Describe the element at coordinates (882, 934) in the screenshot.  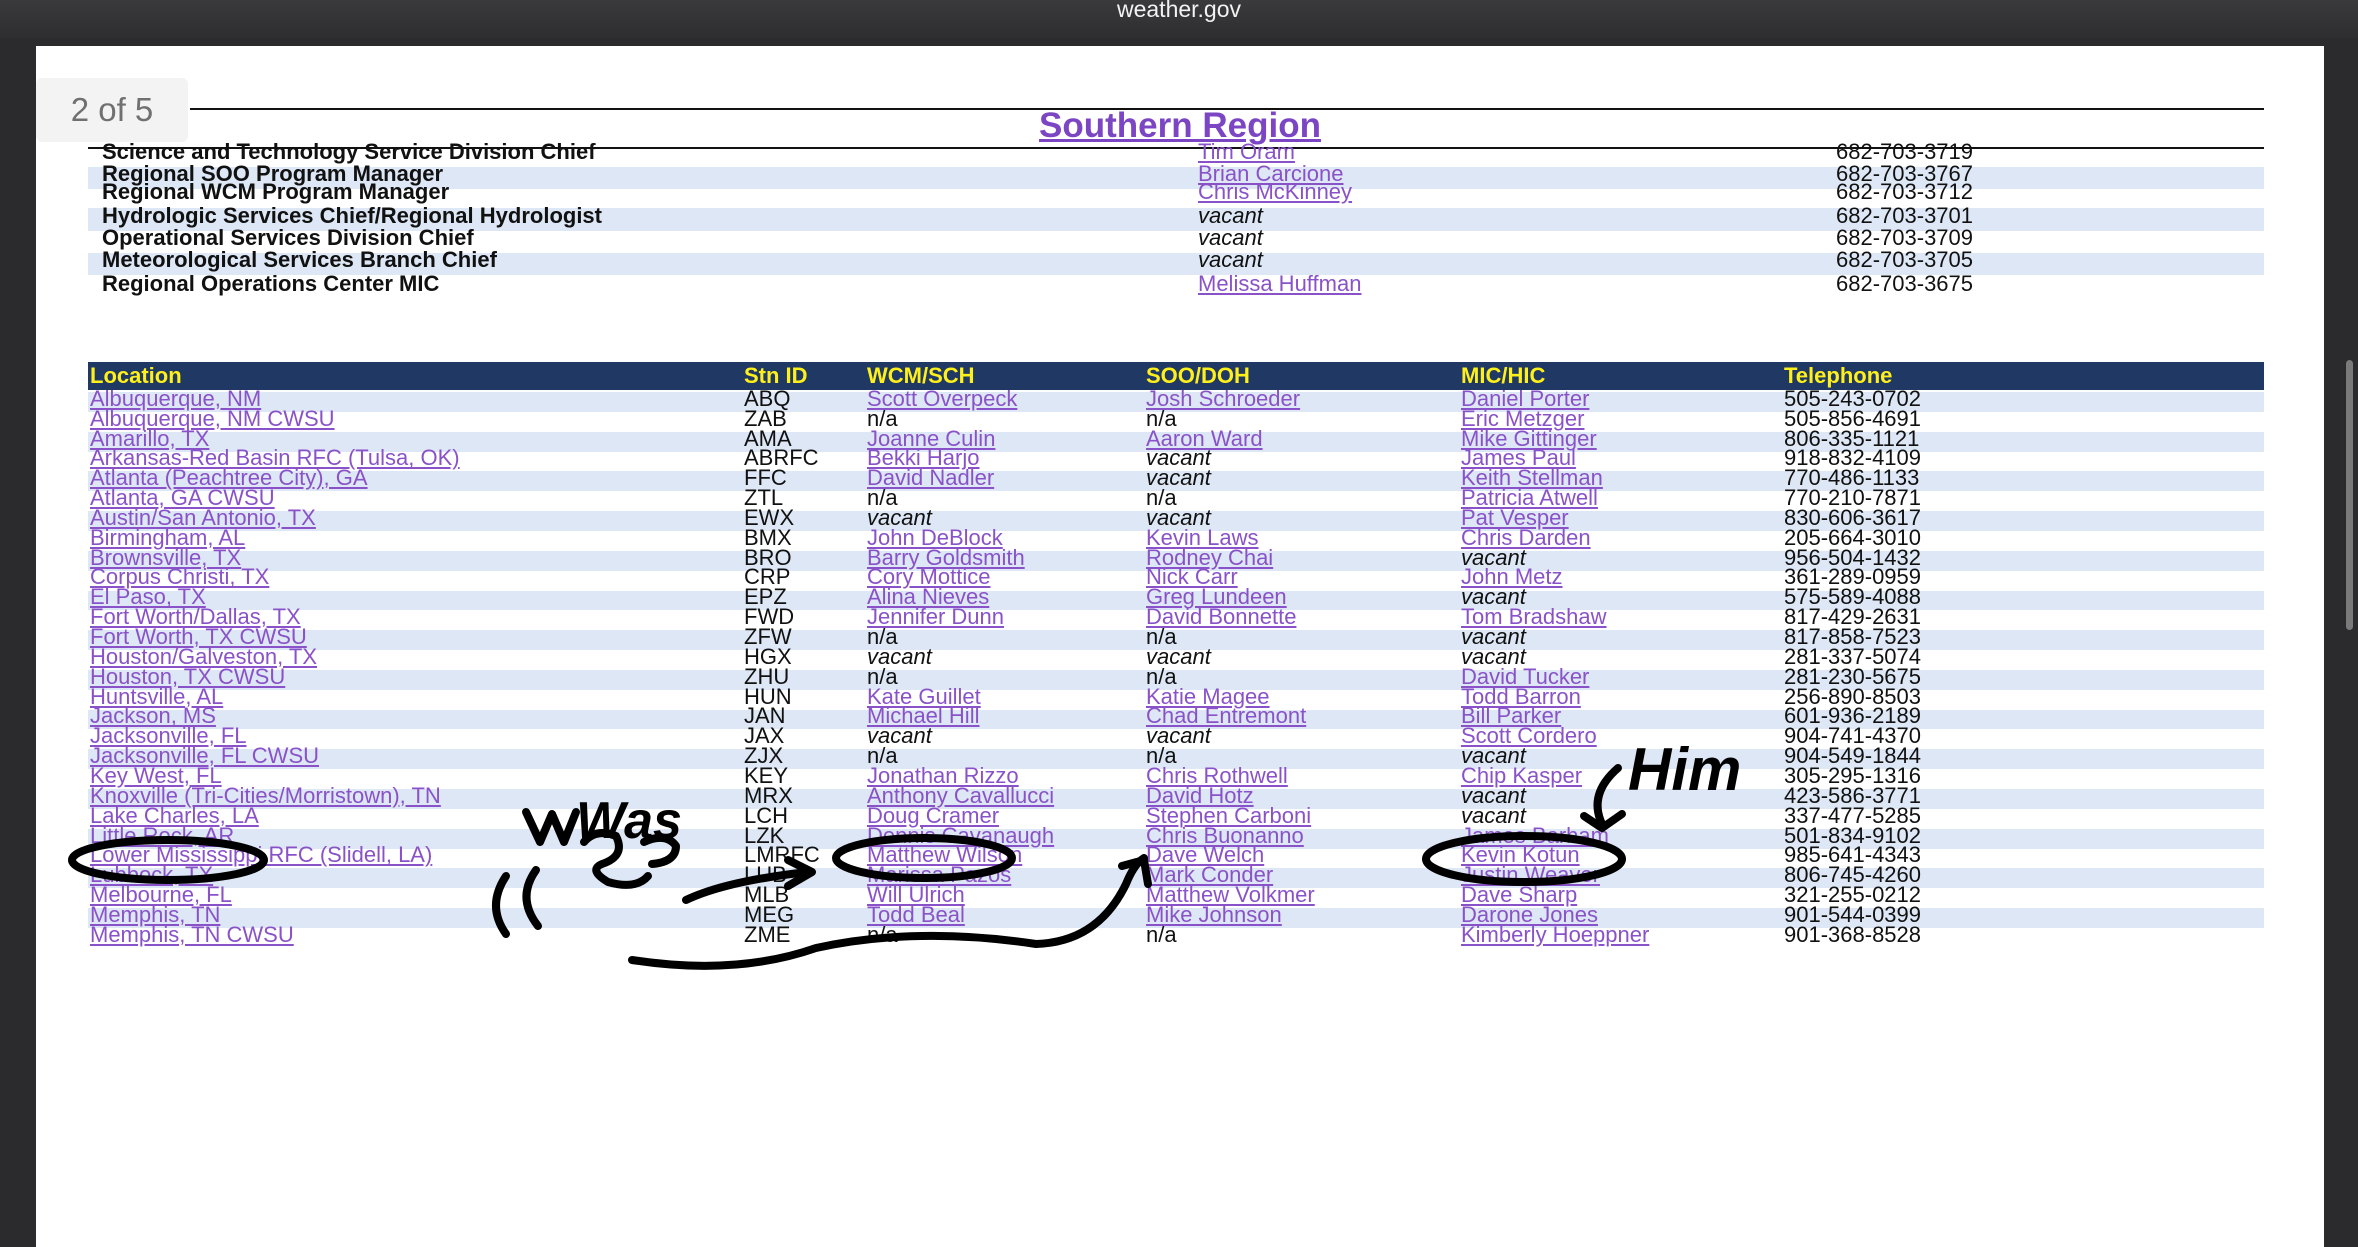
I see `cell-wcm-sch: n/a` at that location.